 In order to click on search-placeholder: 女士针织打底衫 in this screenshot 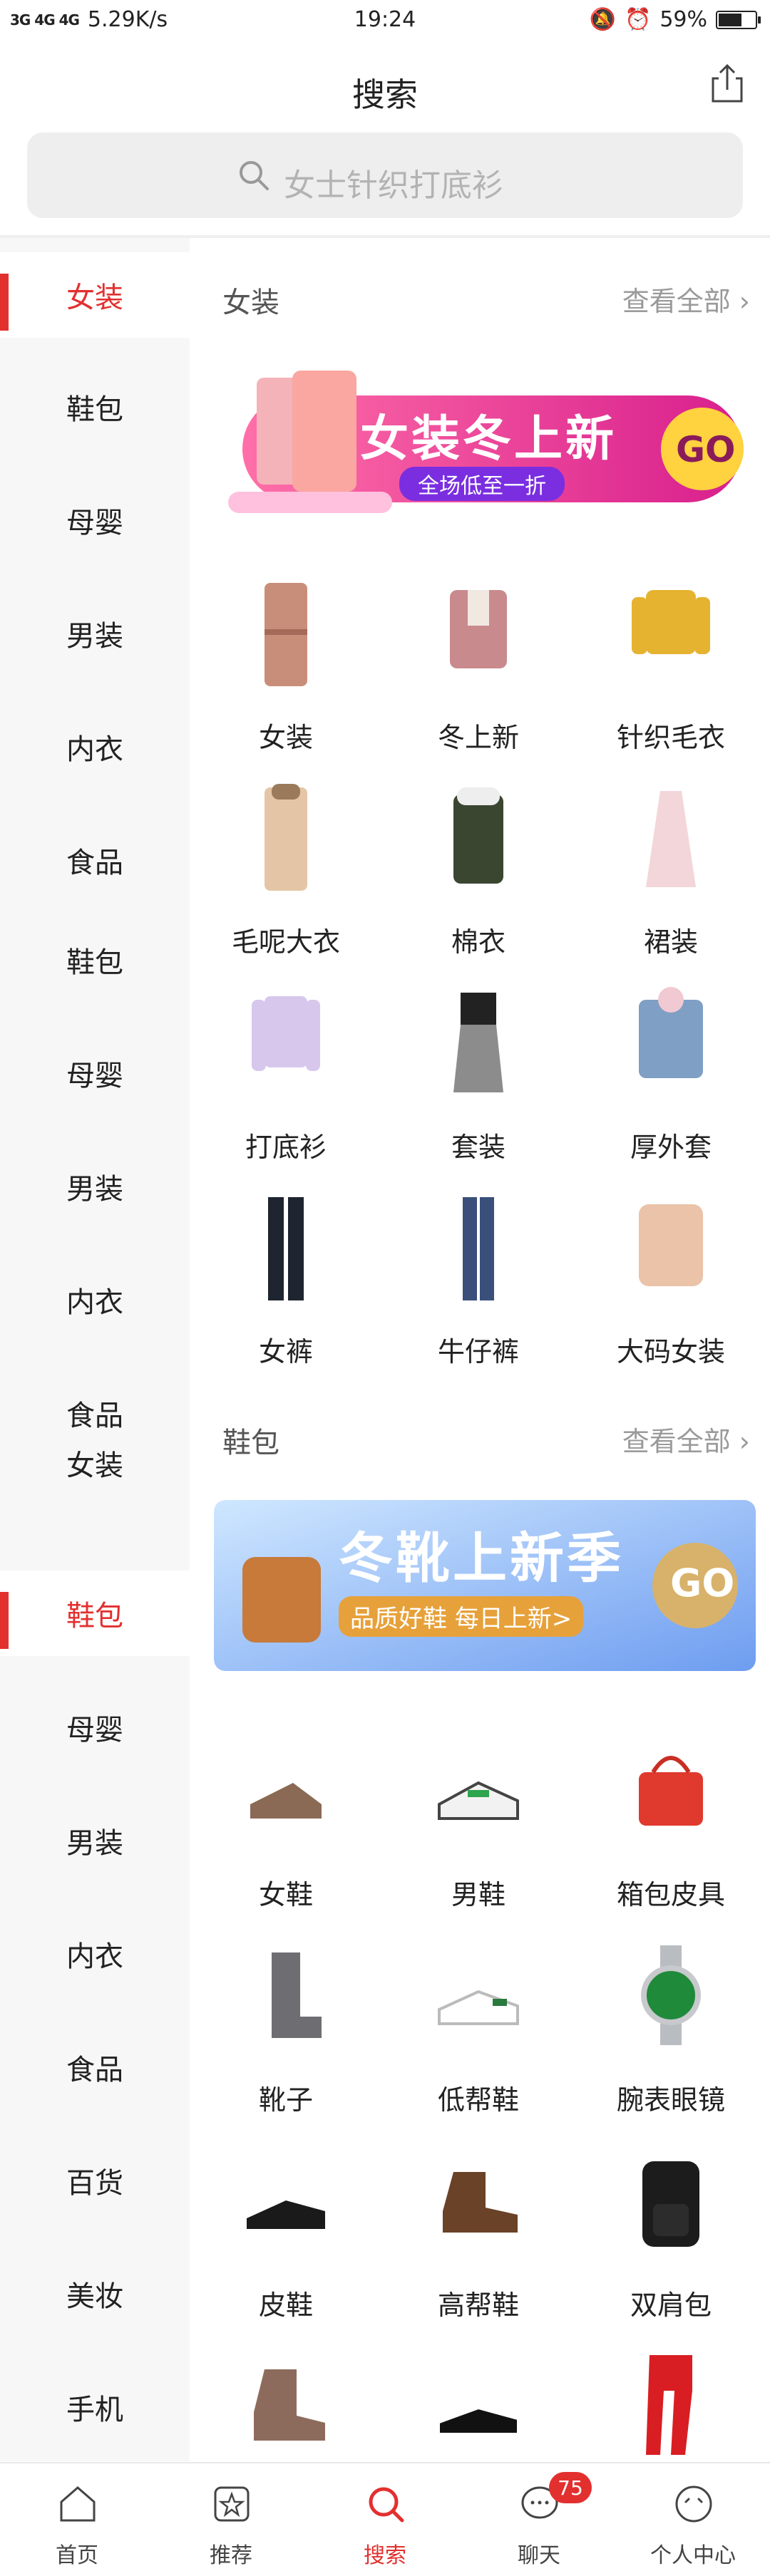, I will do `click(393, 185)`.